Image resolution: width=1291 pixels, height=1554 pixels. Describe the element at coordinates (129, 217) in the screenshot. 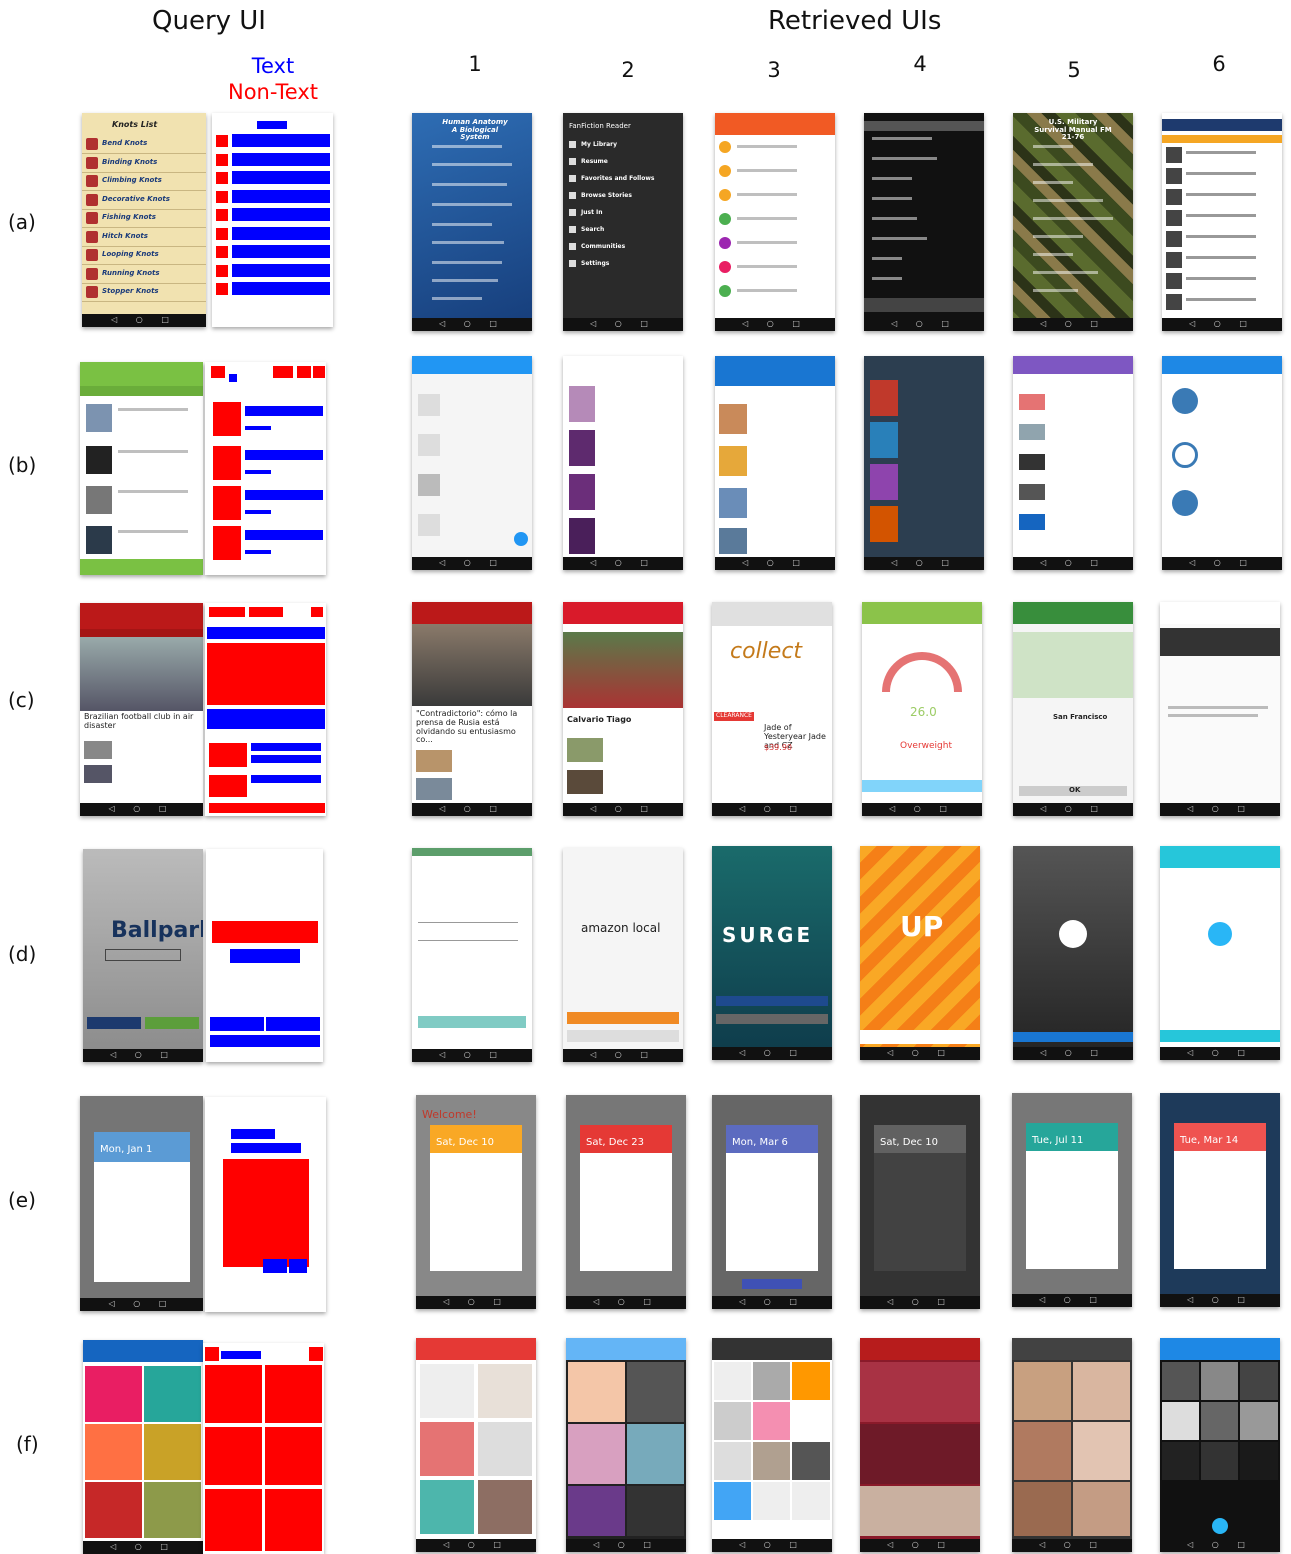

I see `knots-item-label: Fishing Knots` at that location.